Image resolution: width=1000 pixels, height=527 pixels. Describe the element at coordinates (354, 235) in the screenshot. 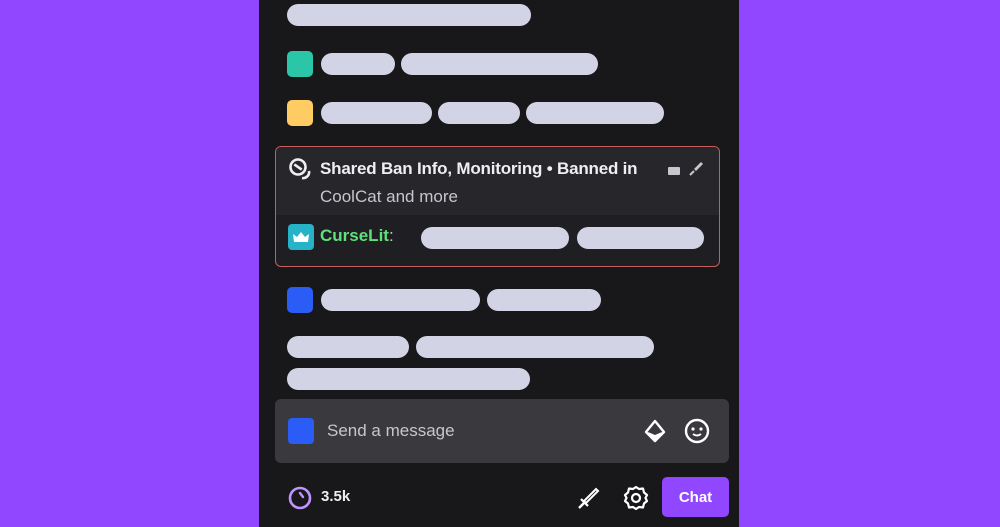

I see `username-text: CurseLit` at that location.